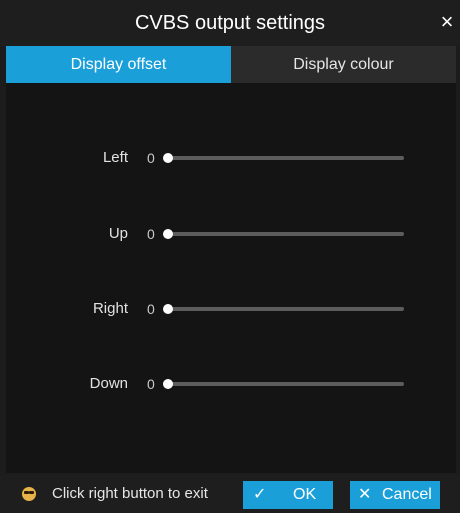 The height and width of the screenshot is (513, 460). I want to click on offset-value-down: 0, so click(151, 384).